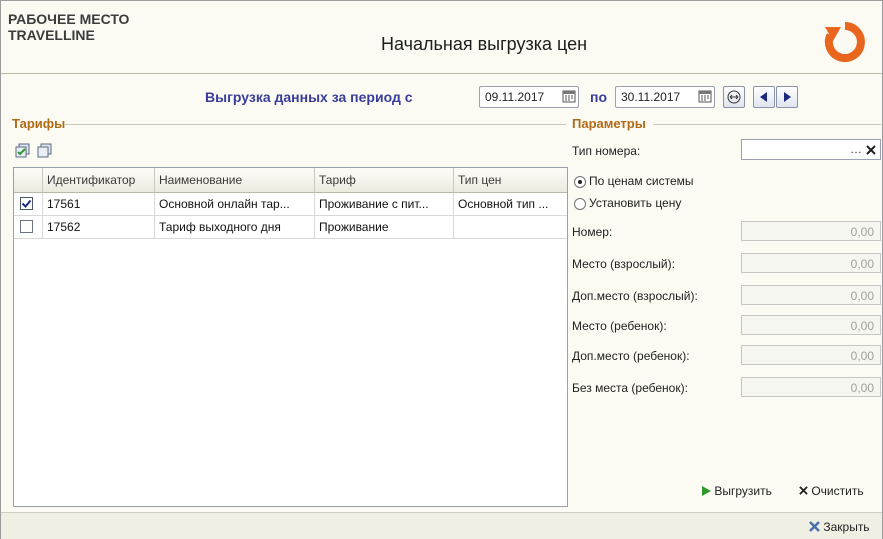  What do you see at coordinates (743, 491) in the screenshot?
I see `upload-button-label: Выгрузить` at bounding box center [743, 491].